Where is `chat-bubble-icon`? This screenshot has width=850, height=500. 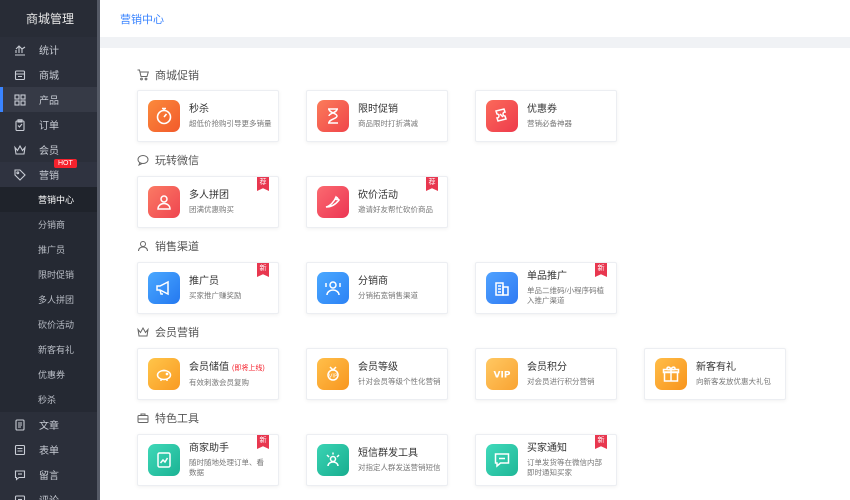
chat-bubble-icon is located at coordinates (143, 160).